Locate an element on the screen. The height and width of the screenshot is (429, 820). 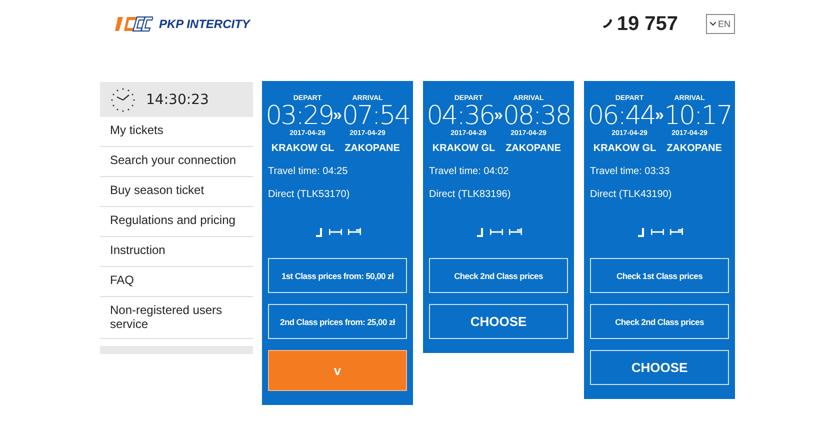
phone-icon is located at coordinates (607, 24).